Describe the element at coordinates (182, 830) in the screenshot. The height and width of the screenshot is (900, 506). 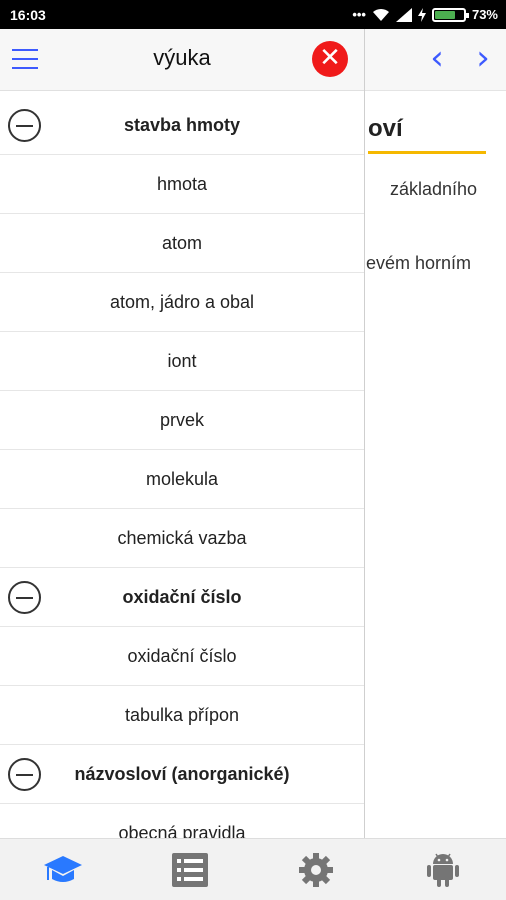
I see `menu-item-label: obecná pravidla` at that location.